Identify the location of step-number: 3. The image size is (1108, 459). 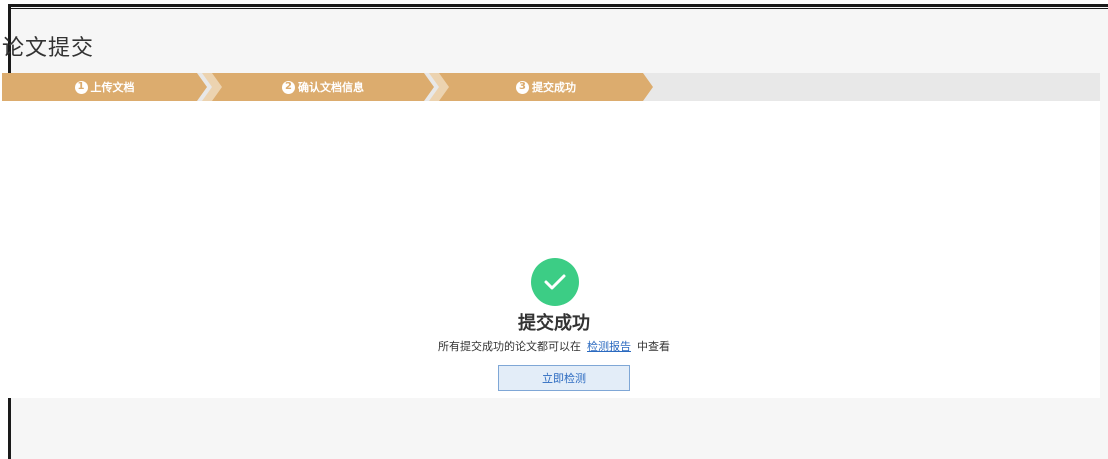
(522, 87).